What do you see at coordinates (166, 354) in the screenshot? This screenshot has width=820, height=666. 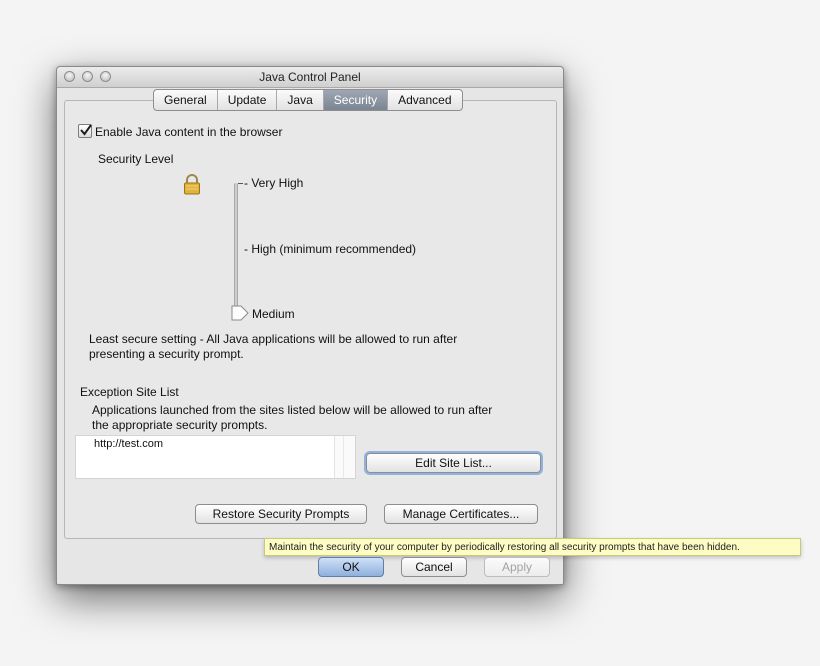 I see `level-description-line2: presenting a security prompt.` at bounding box center [166, 354].